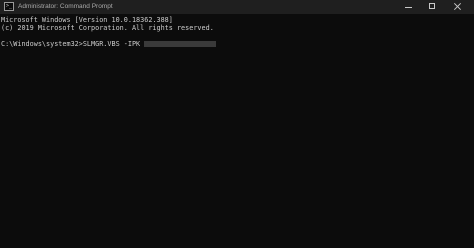 The image size is (474, 248). I want to click on maximize-button, so click(433, 7).